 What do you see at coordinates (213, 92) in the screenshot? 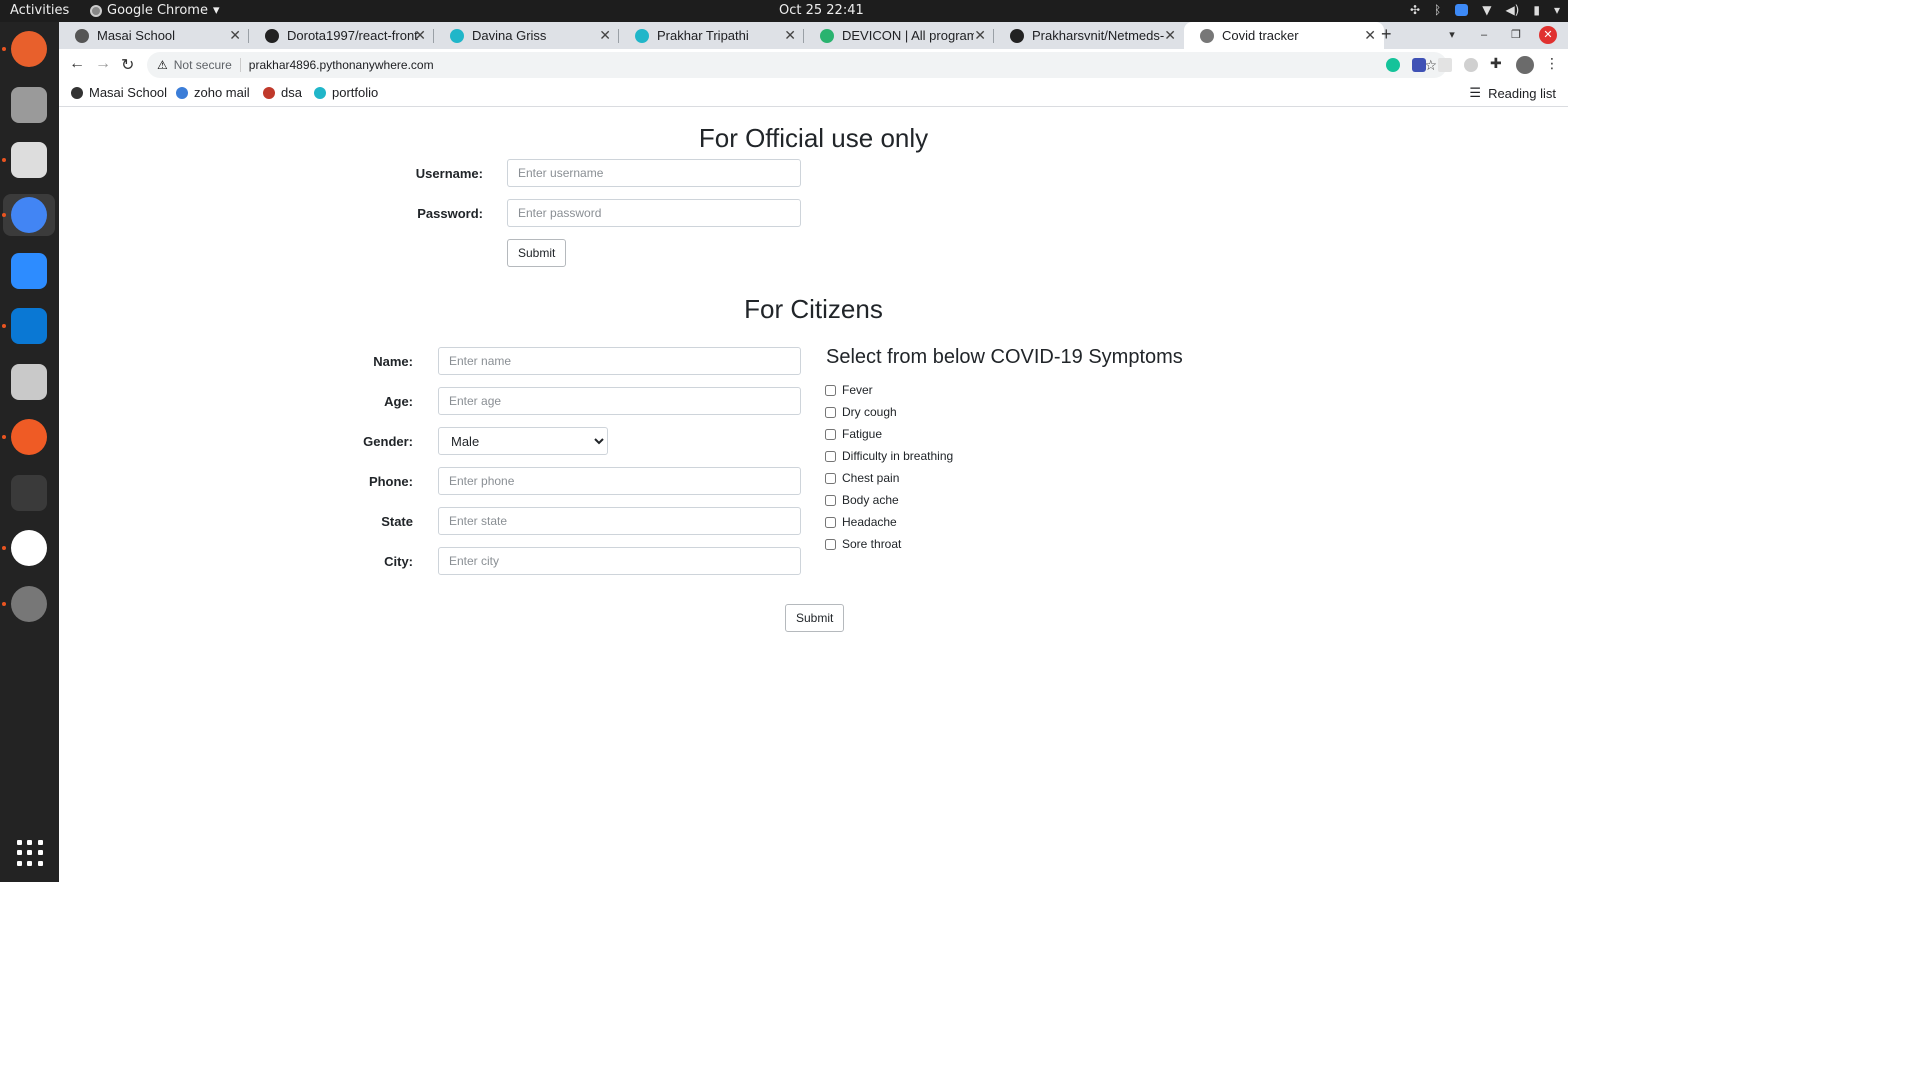
I see `bookmark-item: zoho mail` at bounding box center [213, 92].